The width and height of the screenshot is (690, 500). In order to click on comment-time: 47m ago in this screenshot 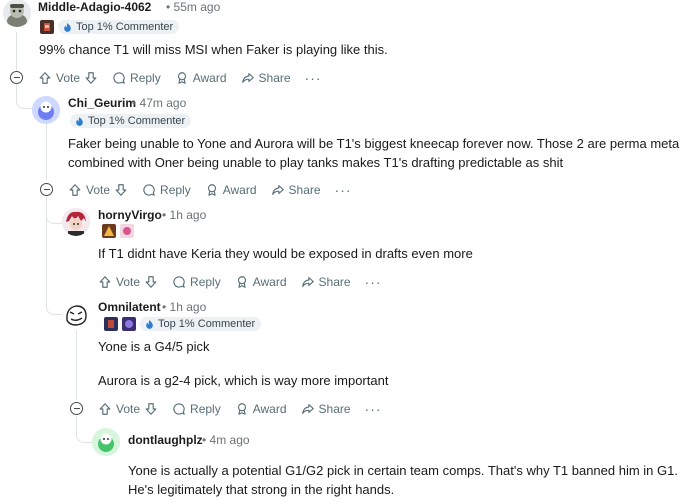, I will do `click(163, 103)`.